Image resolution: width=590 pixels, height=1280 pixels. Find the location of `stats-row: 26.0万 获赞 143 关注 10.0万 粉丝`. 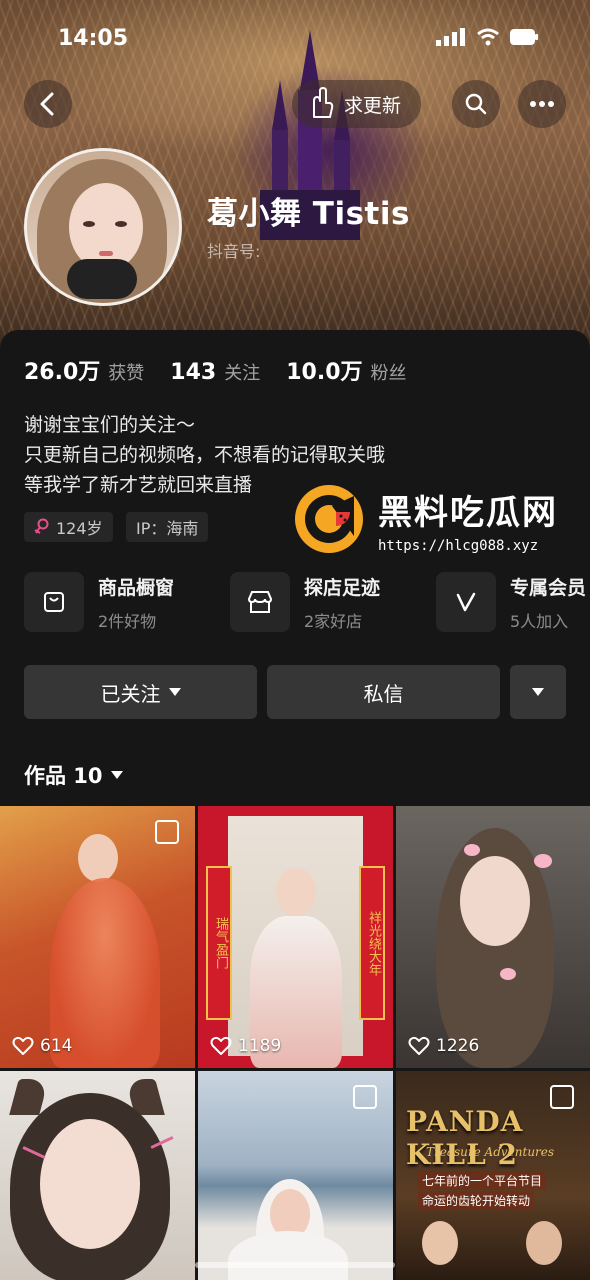

stats-row: 26.0万 获赞 143 关注 10.0万 粉丝 is located at coordinates (215, 370).